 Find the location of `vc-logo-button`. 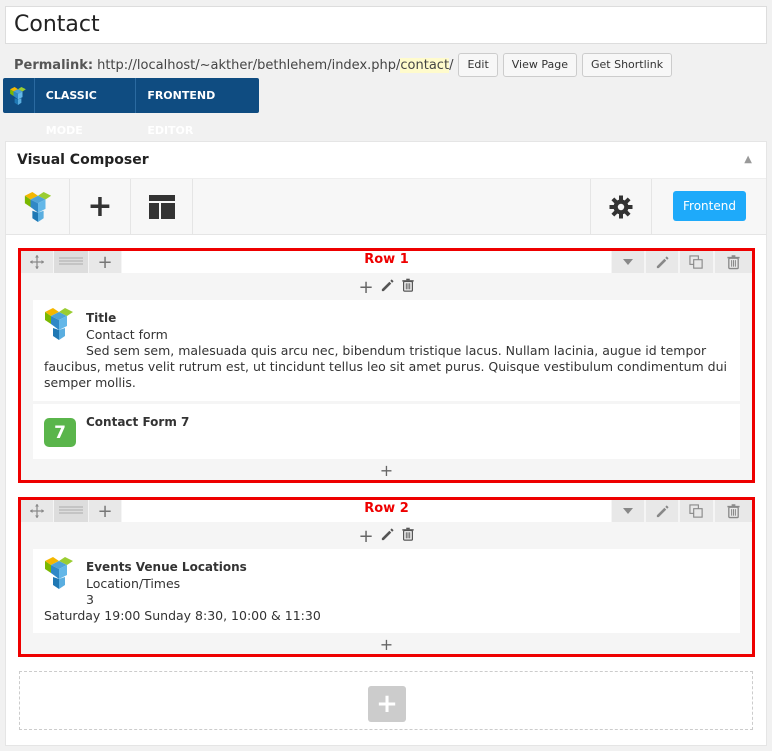

vc-logo-button is located at coordinates (38, 207).